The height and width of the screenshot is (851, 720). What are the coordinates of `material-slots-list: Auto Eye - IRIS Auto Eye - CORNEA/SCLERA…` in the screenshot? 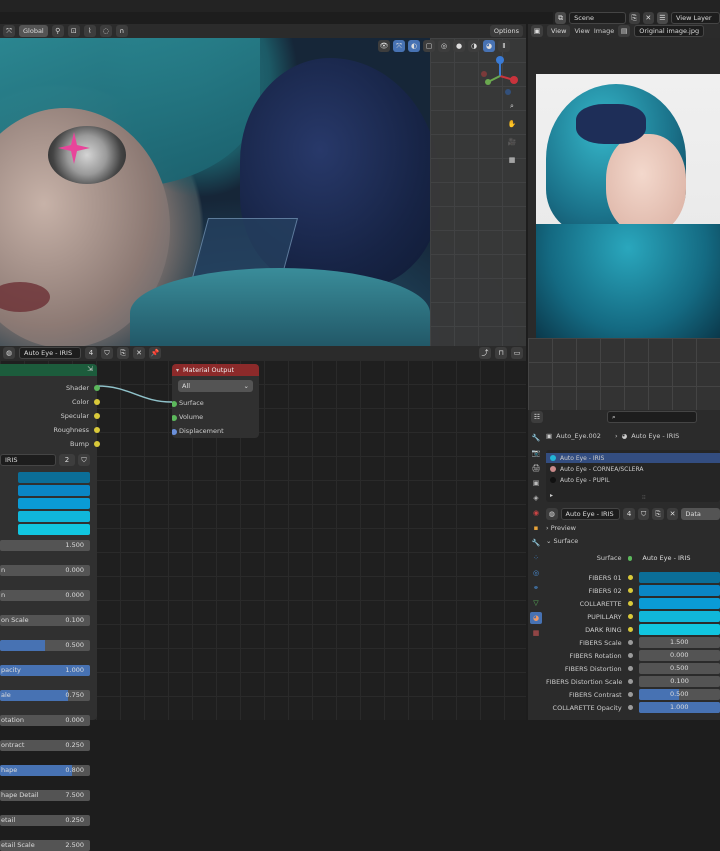 It's located at (633, 476).